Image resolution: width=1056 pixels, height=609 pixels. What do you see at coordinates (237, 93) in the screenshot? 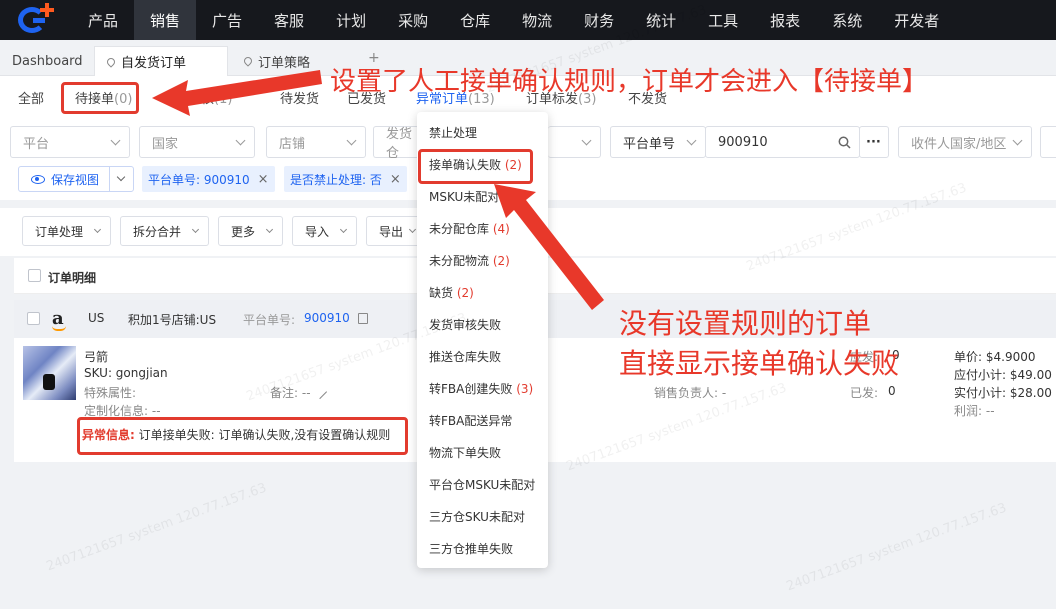
I see `arrow-left-icon` at bounding box center [237, 93].